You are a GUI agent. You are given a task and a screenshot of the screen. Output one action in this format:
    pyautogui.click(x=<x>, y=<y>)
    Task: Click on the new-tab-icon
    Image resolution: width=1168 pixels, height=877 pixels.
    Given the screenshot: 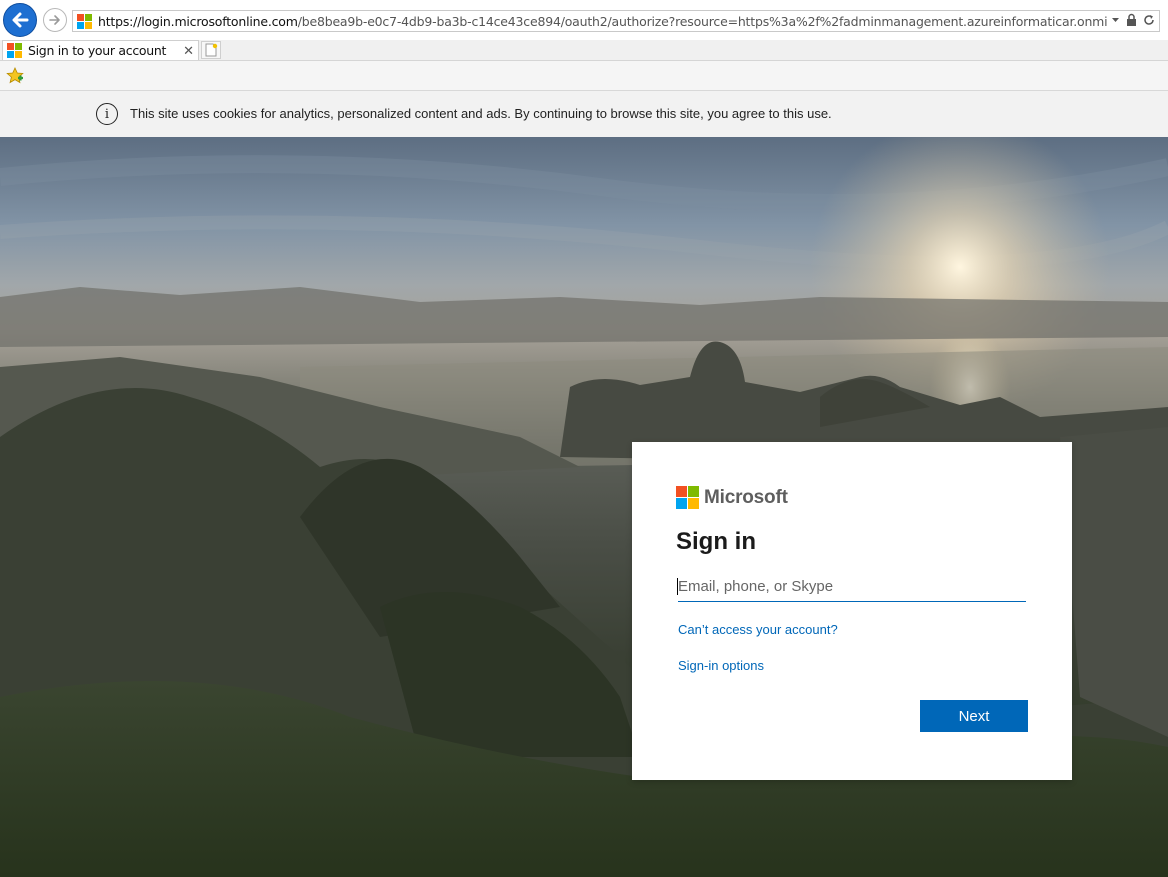 What is the action you would take?
    pyautogui.click(x=211, y=50)
    